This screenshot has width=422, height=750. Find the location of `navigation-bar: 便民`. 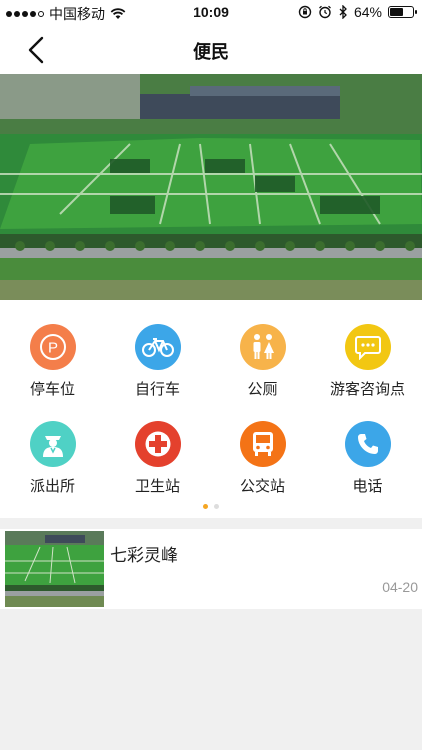

navigation-bar: 便民 is located at coordinates (211, 50).